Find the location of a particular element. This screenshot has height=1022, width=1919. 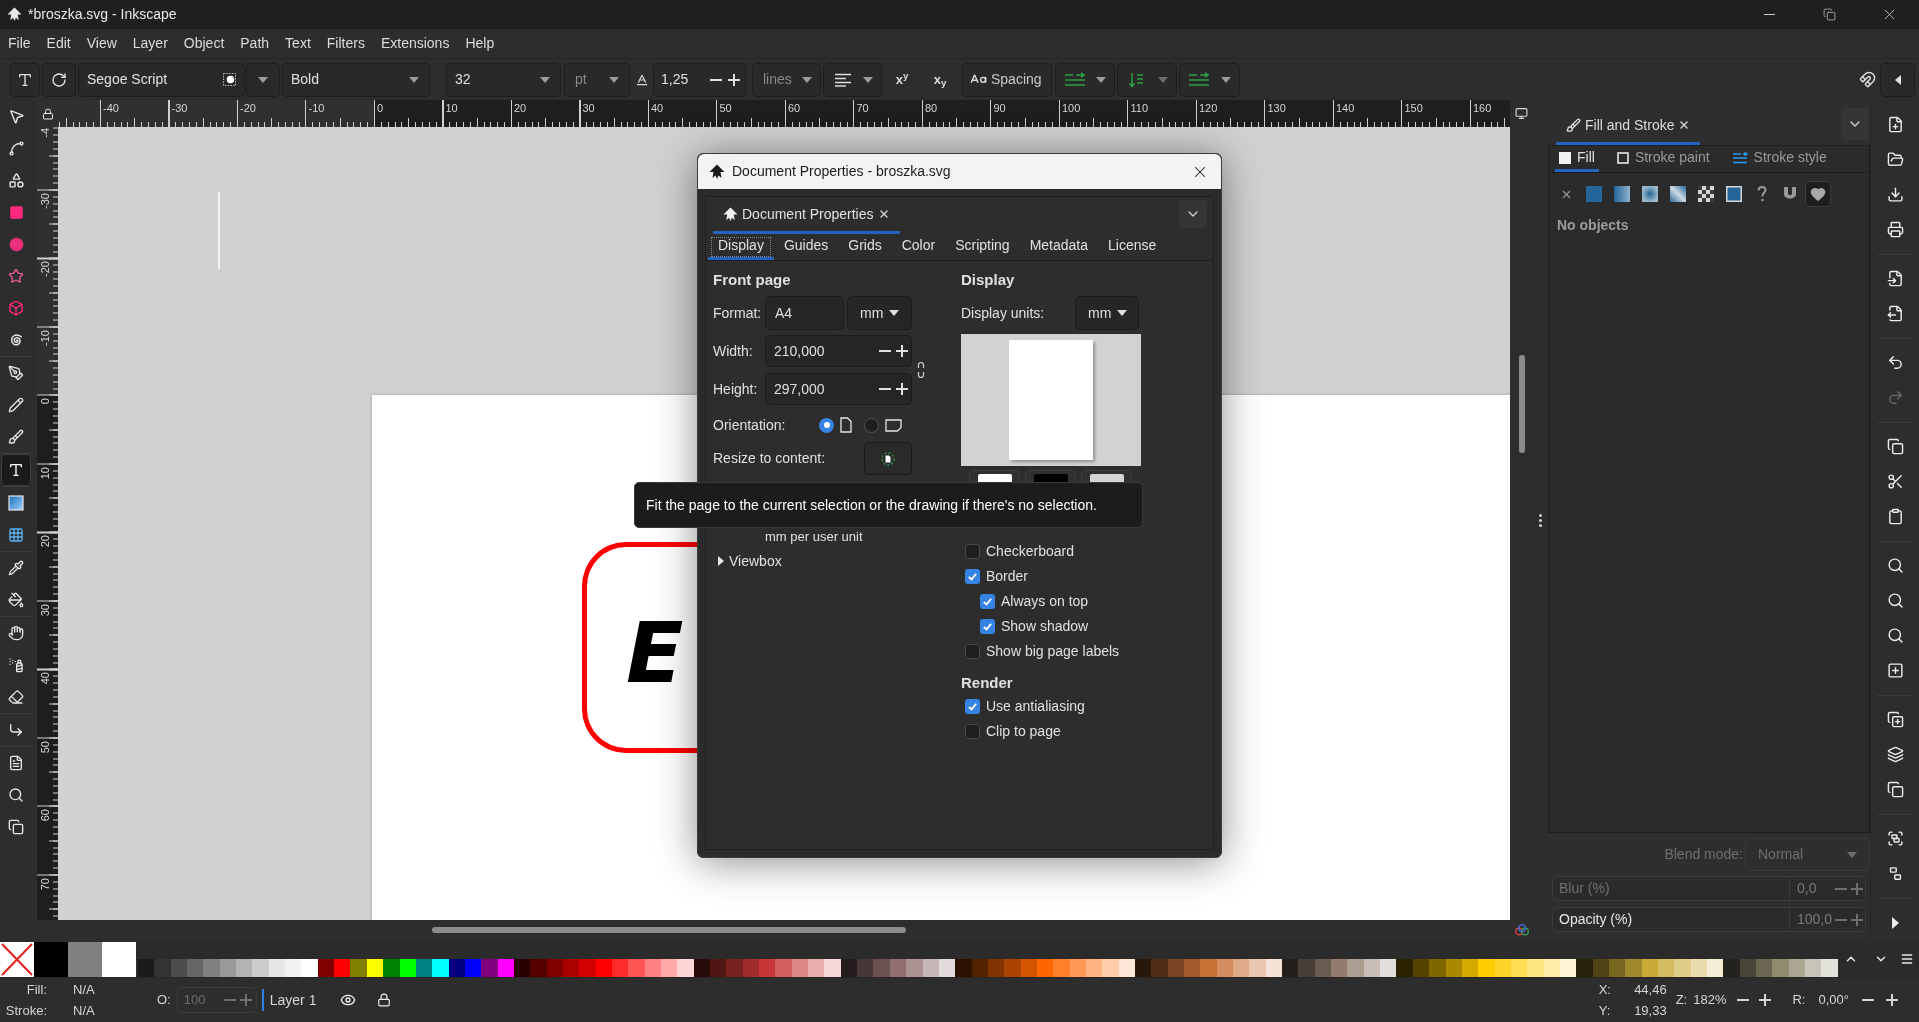

framed-square-icon is located at coordinates (1734, 194).